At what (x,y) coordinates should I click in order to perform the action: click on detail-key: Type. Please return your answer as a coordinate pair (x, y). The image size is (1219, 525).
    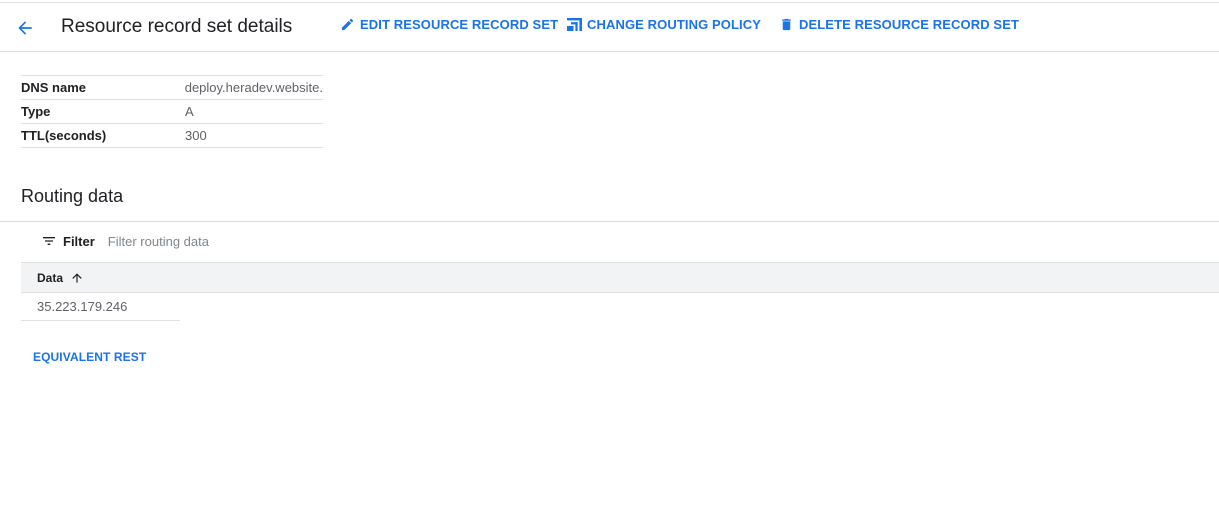
    Looking at the image, I should click on (36, 111).